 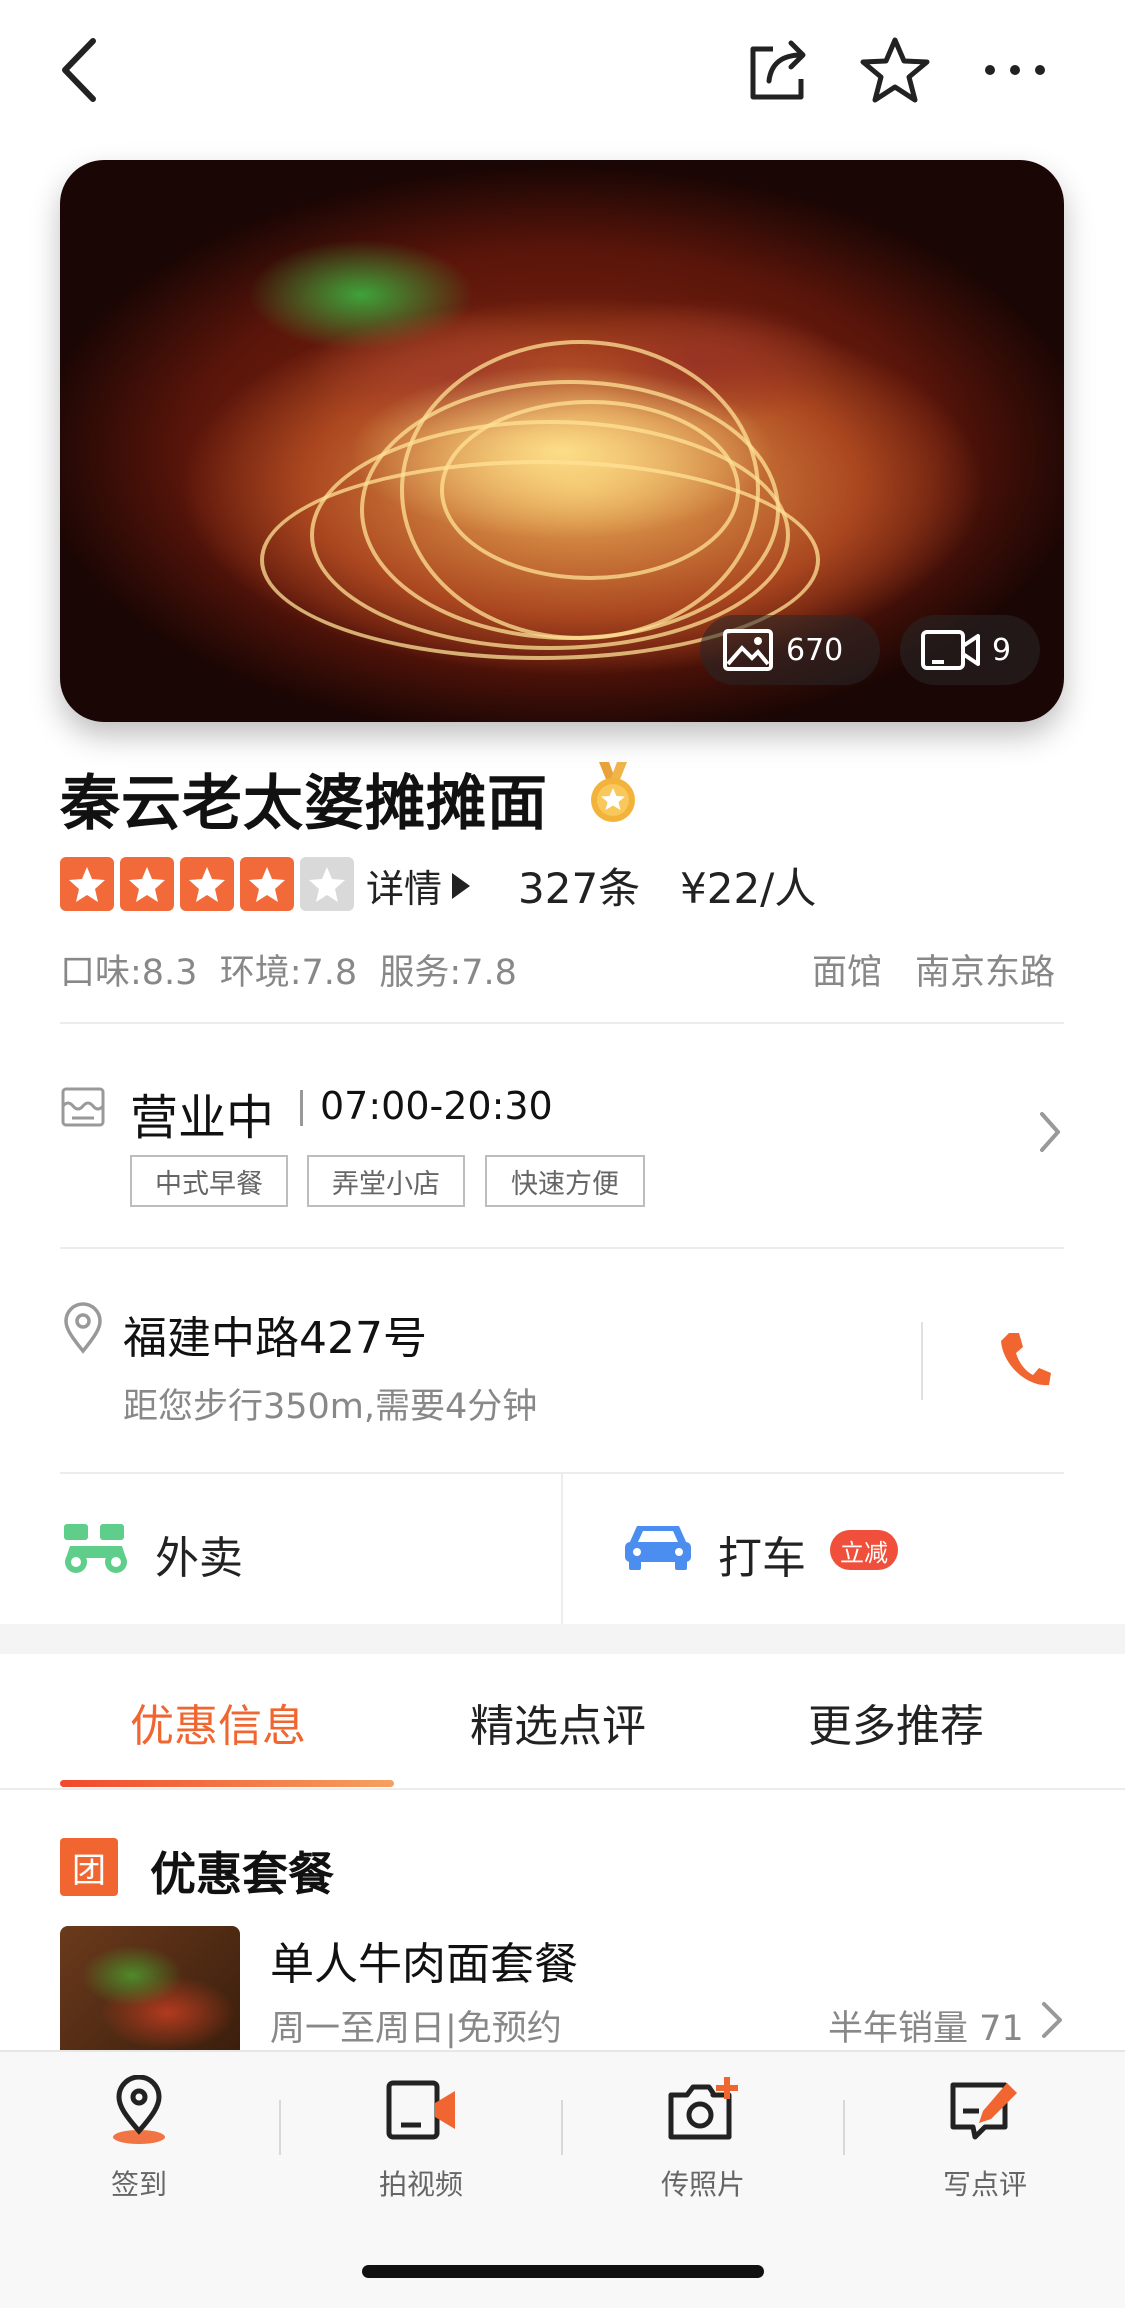 What do you see at coordinates (275, 1338) in the screenshot?
I see `street-address: 福建中路427号` at bounding box center [275, 1338].